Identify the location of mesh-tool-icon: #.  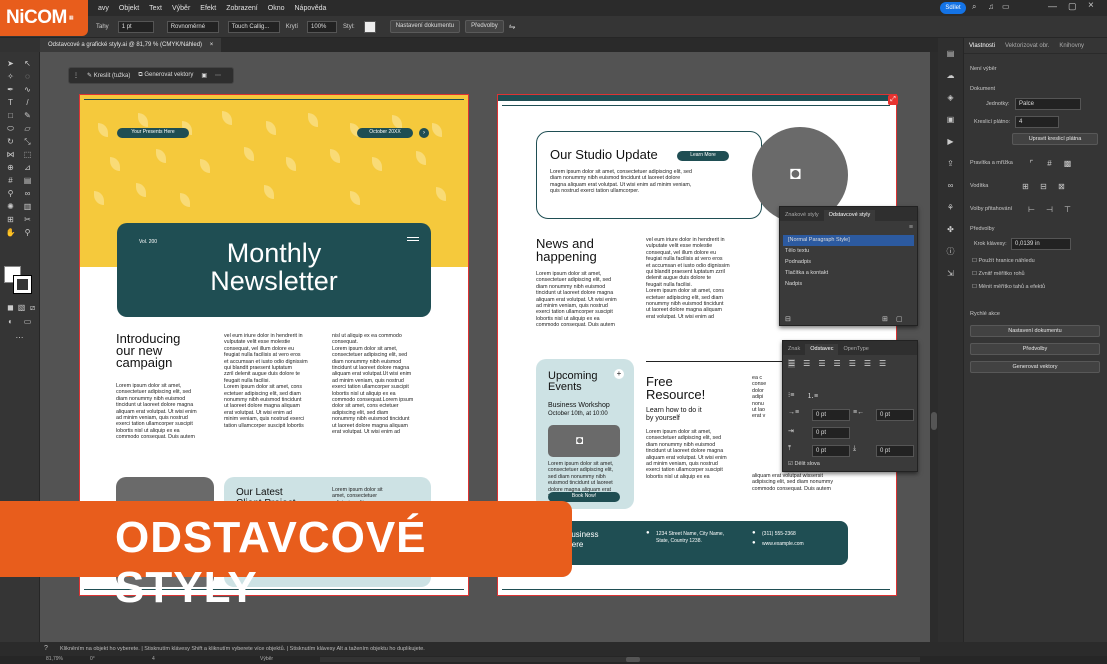
(10, 180).